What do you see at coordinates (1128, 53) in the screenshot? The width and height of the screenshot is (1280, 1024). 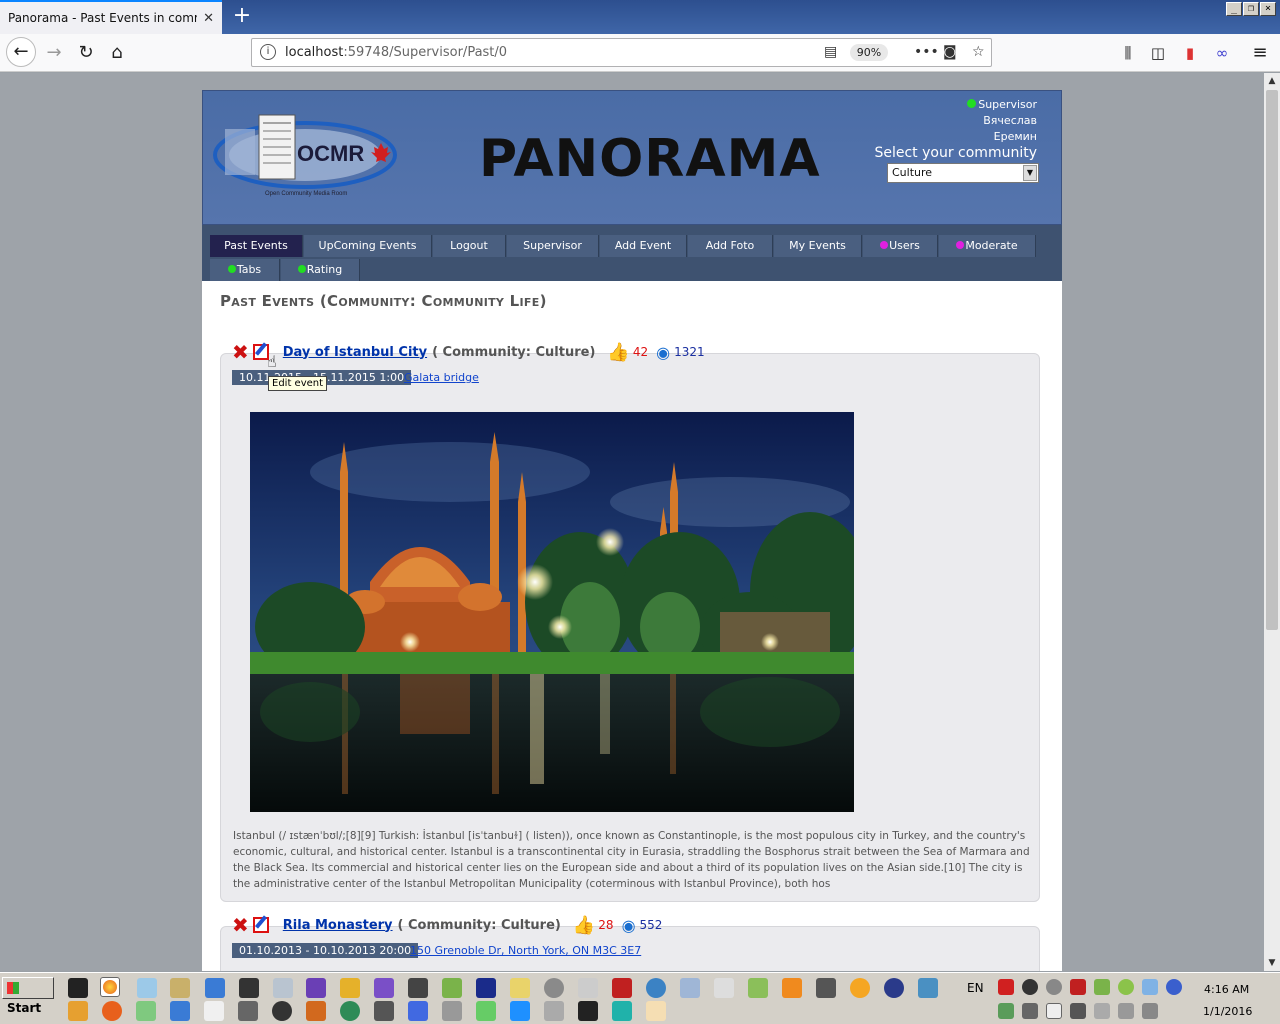 I see `library-icon: ⫼` at bounding box center [1128, 53].